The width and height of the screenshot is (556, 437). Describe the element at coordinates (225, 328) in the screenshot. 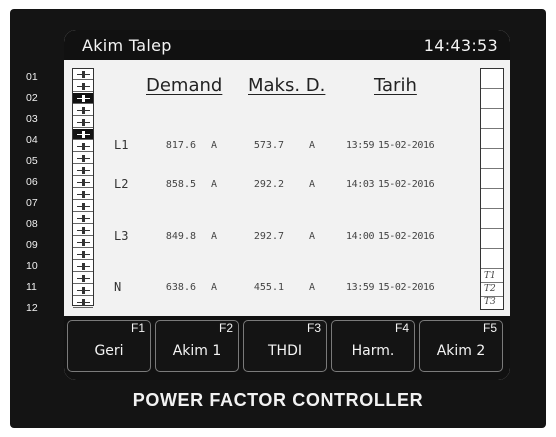

I see `function-key-number: F2` at that location.